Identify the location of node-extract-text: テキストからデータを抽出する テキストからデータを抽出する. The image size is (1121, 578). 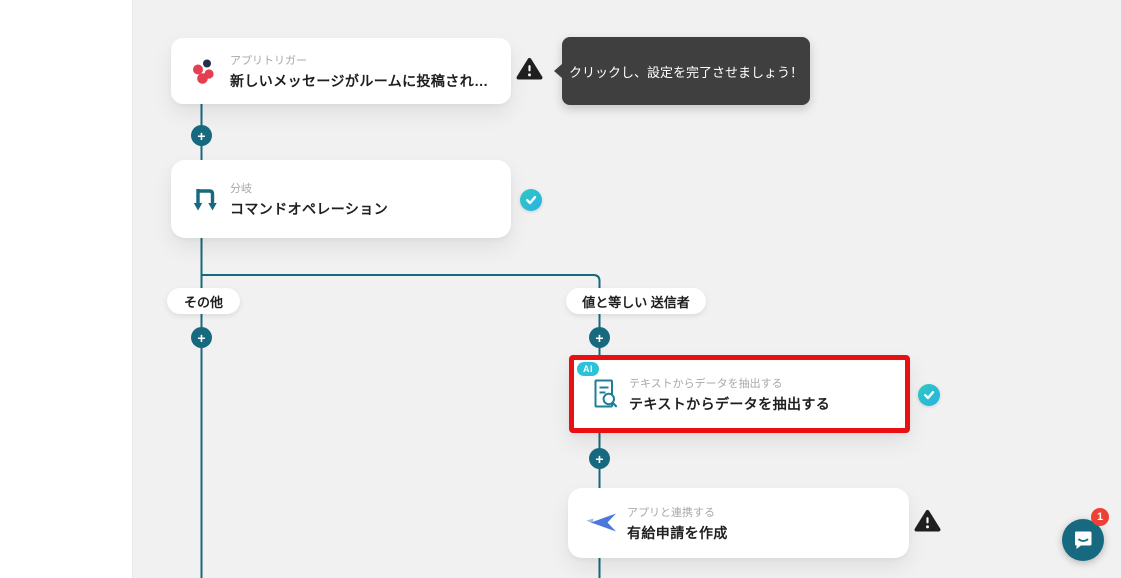
(739, 394).